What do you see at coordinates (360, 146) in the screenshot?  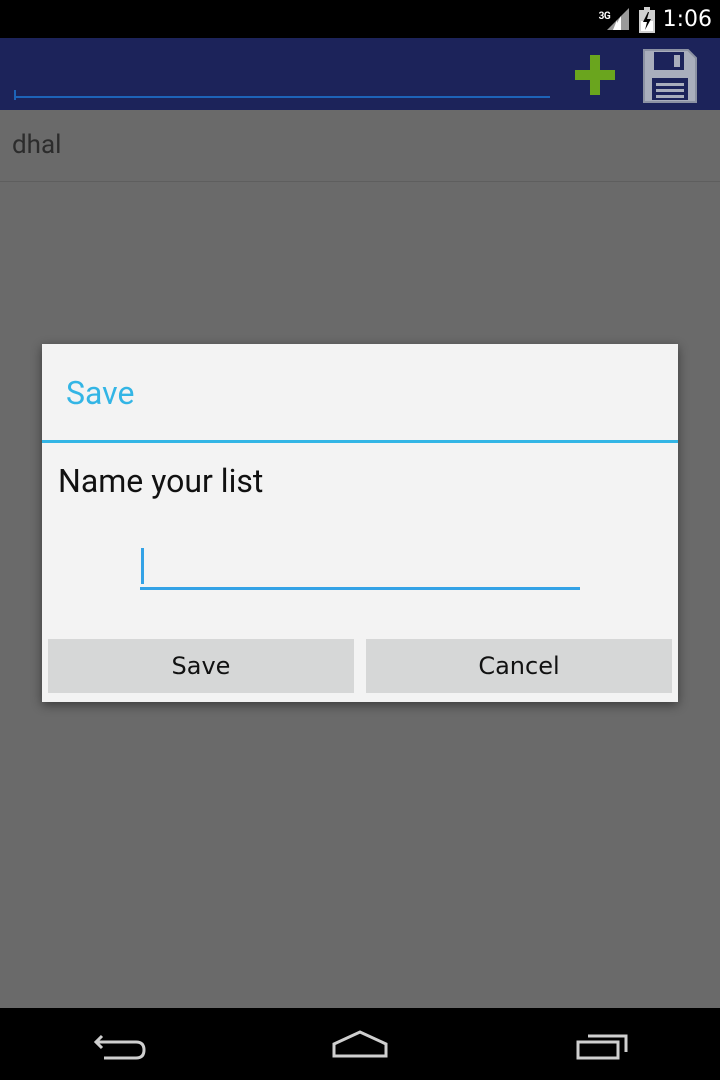 I see `list-item: dhal` at bounding box center [360, 146].